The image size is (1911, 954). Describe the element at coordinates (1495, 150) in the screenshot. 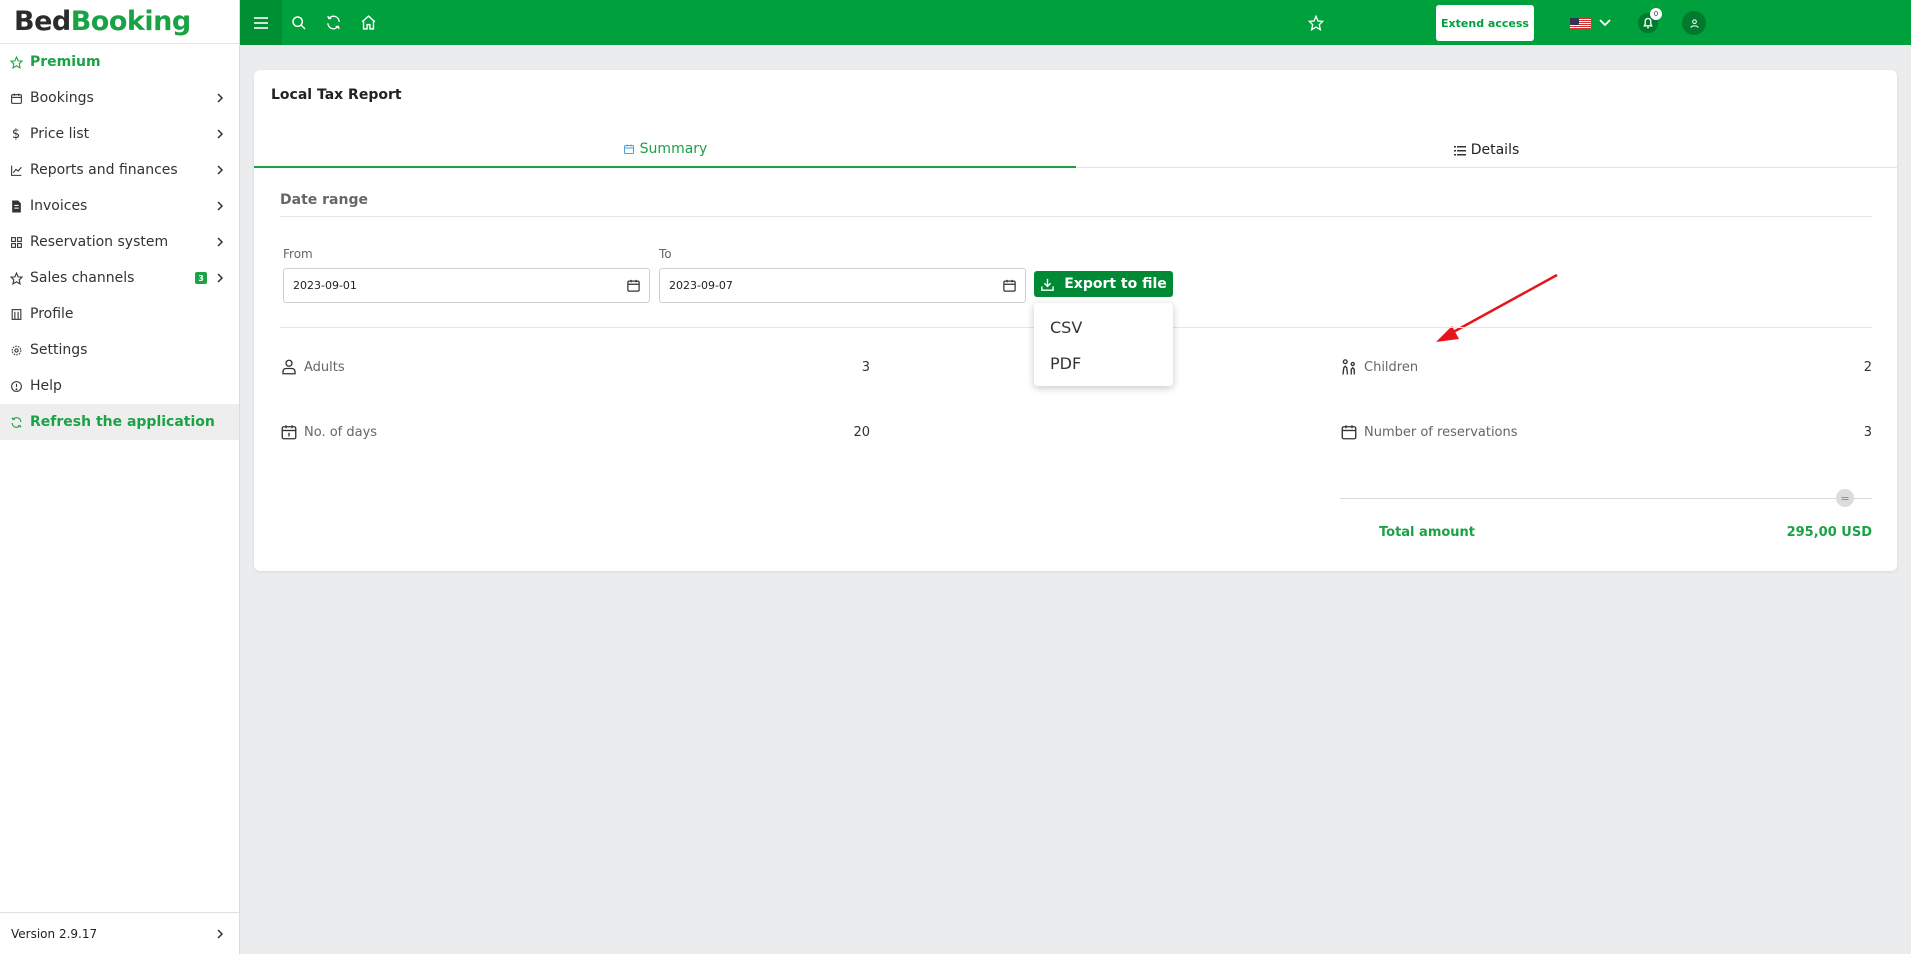

I see `tab-details-label: Details` at that location.